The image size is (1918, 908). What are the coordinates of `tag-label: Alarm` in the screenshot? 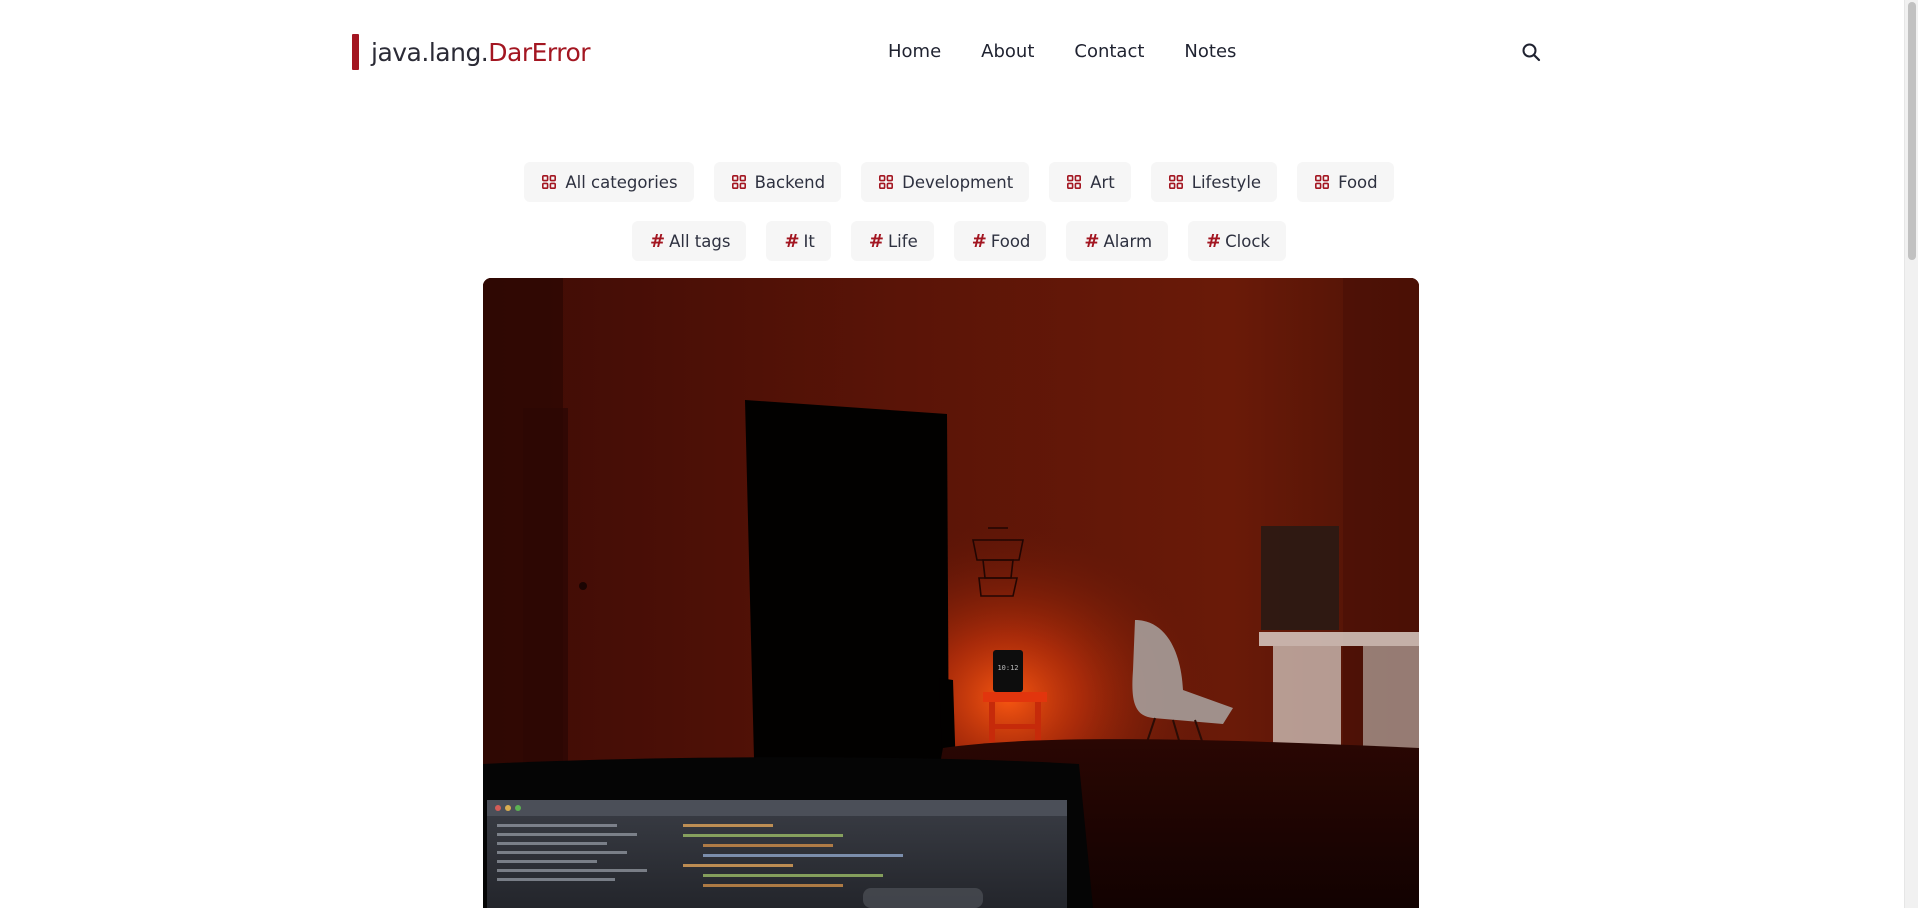 It's located at (1128, 241).